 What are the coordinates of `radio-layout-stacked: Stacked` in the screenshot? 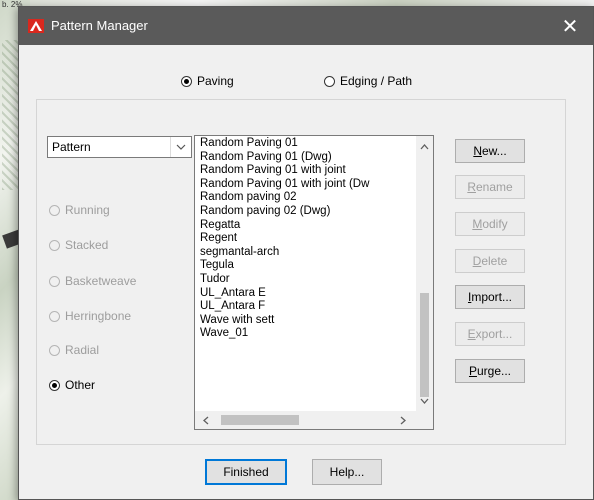 It's located at (78, 245).